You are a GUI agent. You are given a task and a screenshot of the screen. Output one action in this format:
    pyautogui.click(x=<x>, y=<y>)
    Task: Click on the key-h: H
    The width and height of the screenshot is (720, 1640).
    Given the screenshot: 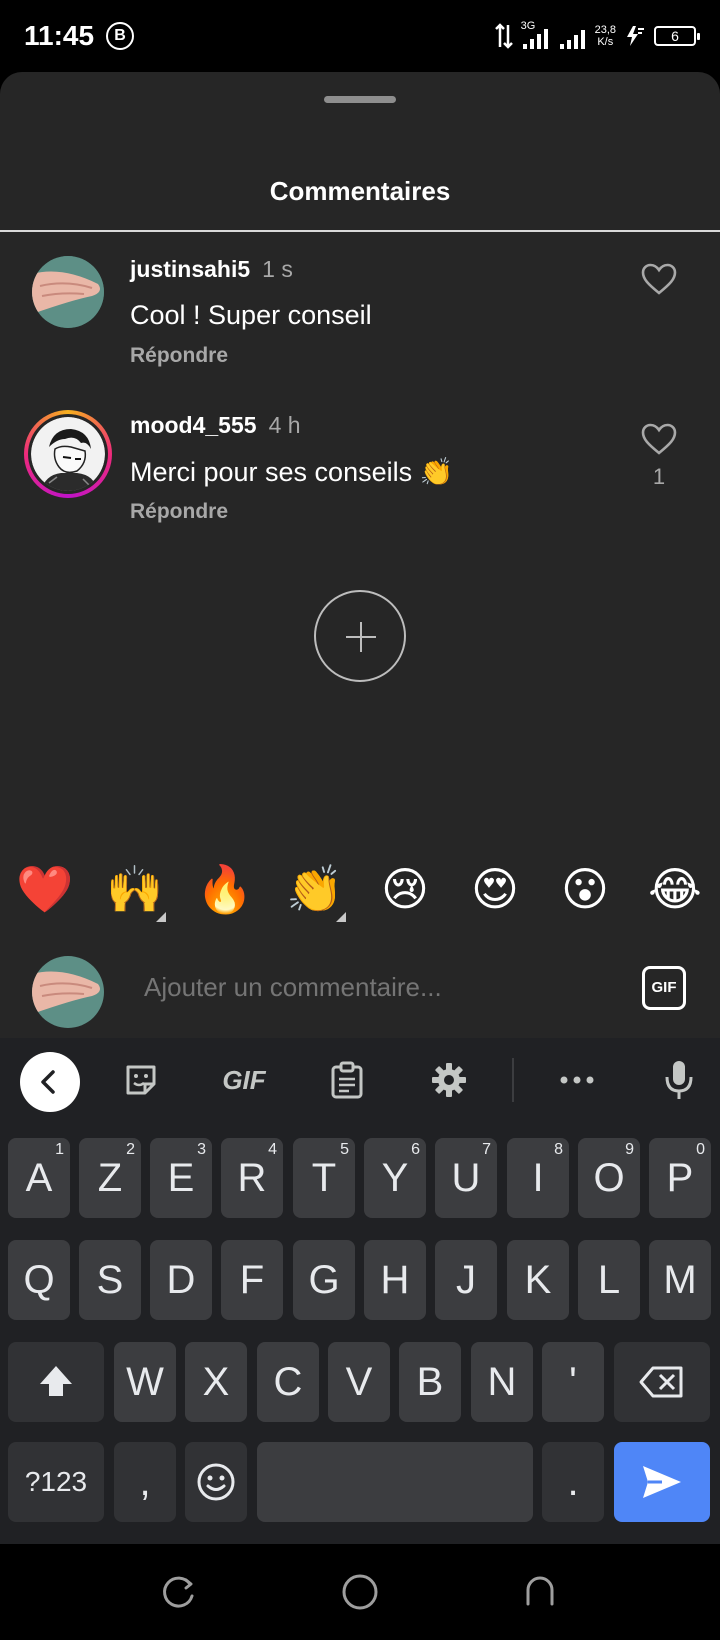 What is the action you would take?
    pyautogui.click(x=395, y=1280)
    